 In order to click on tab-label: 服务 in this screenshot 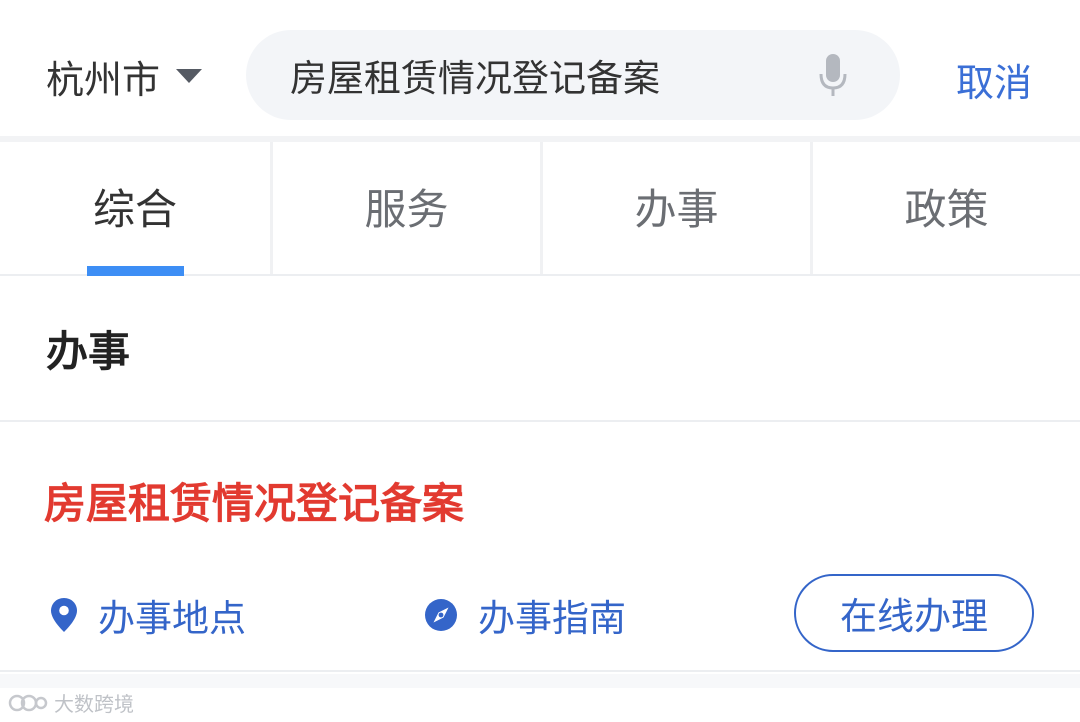, I will do `click(406, 209)`.